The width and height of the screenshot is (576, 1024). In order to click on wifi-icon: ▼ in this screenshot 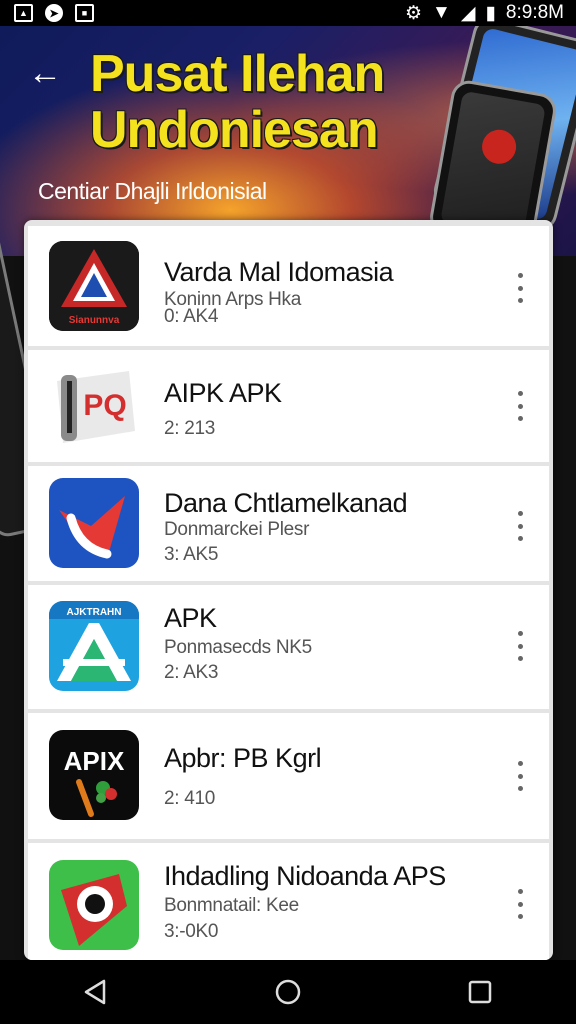, I will do `click(441, 12)`.